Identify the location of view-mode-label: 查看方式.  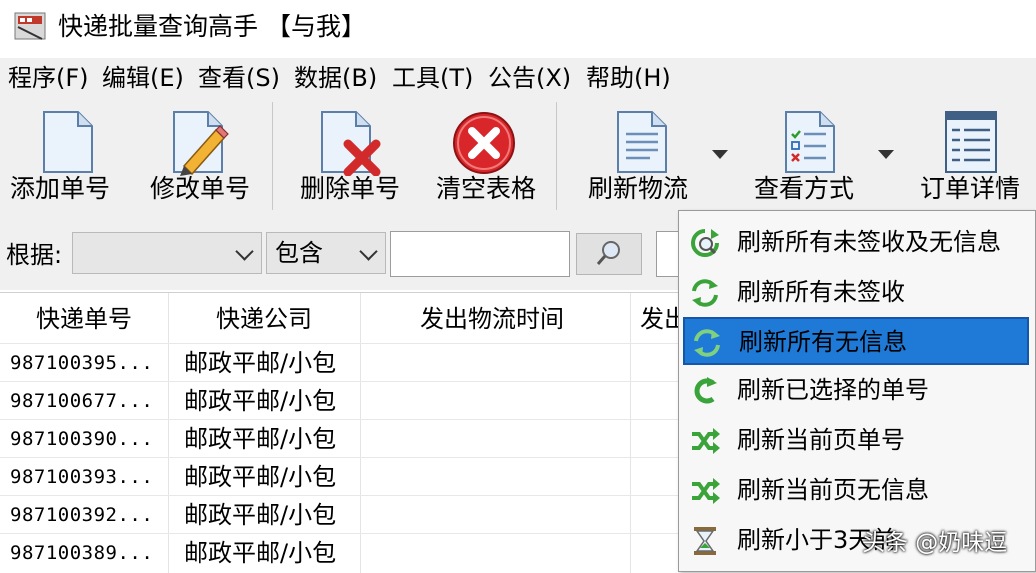
(804, 188).